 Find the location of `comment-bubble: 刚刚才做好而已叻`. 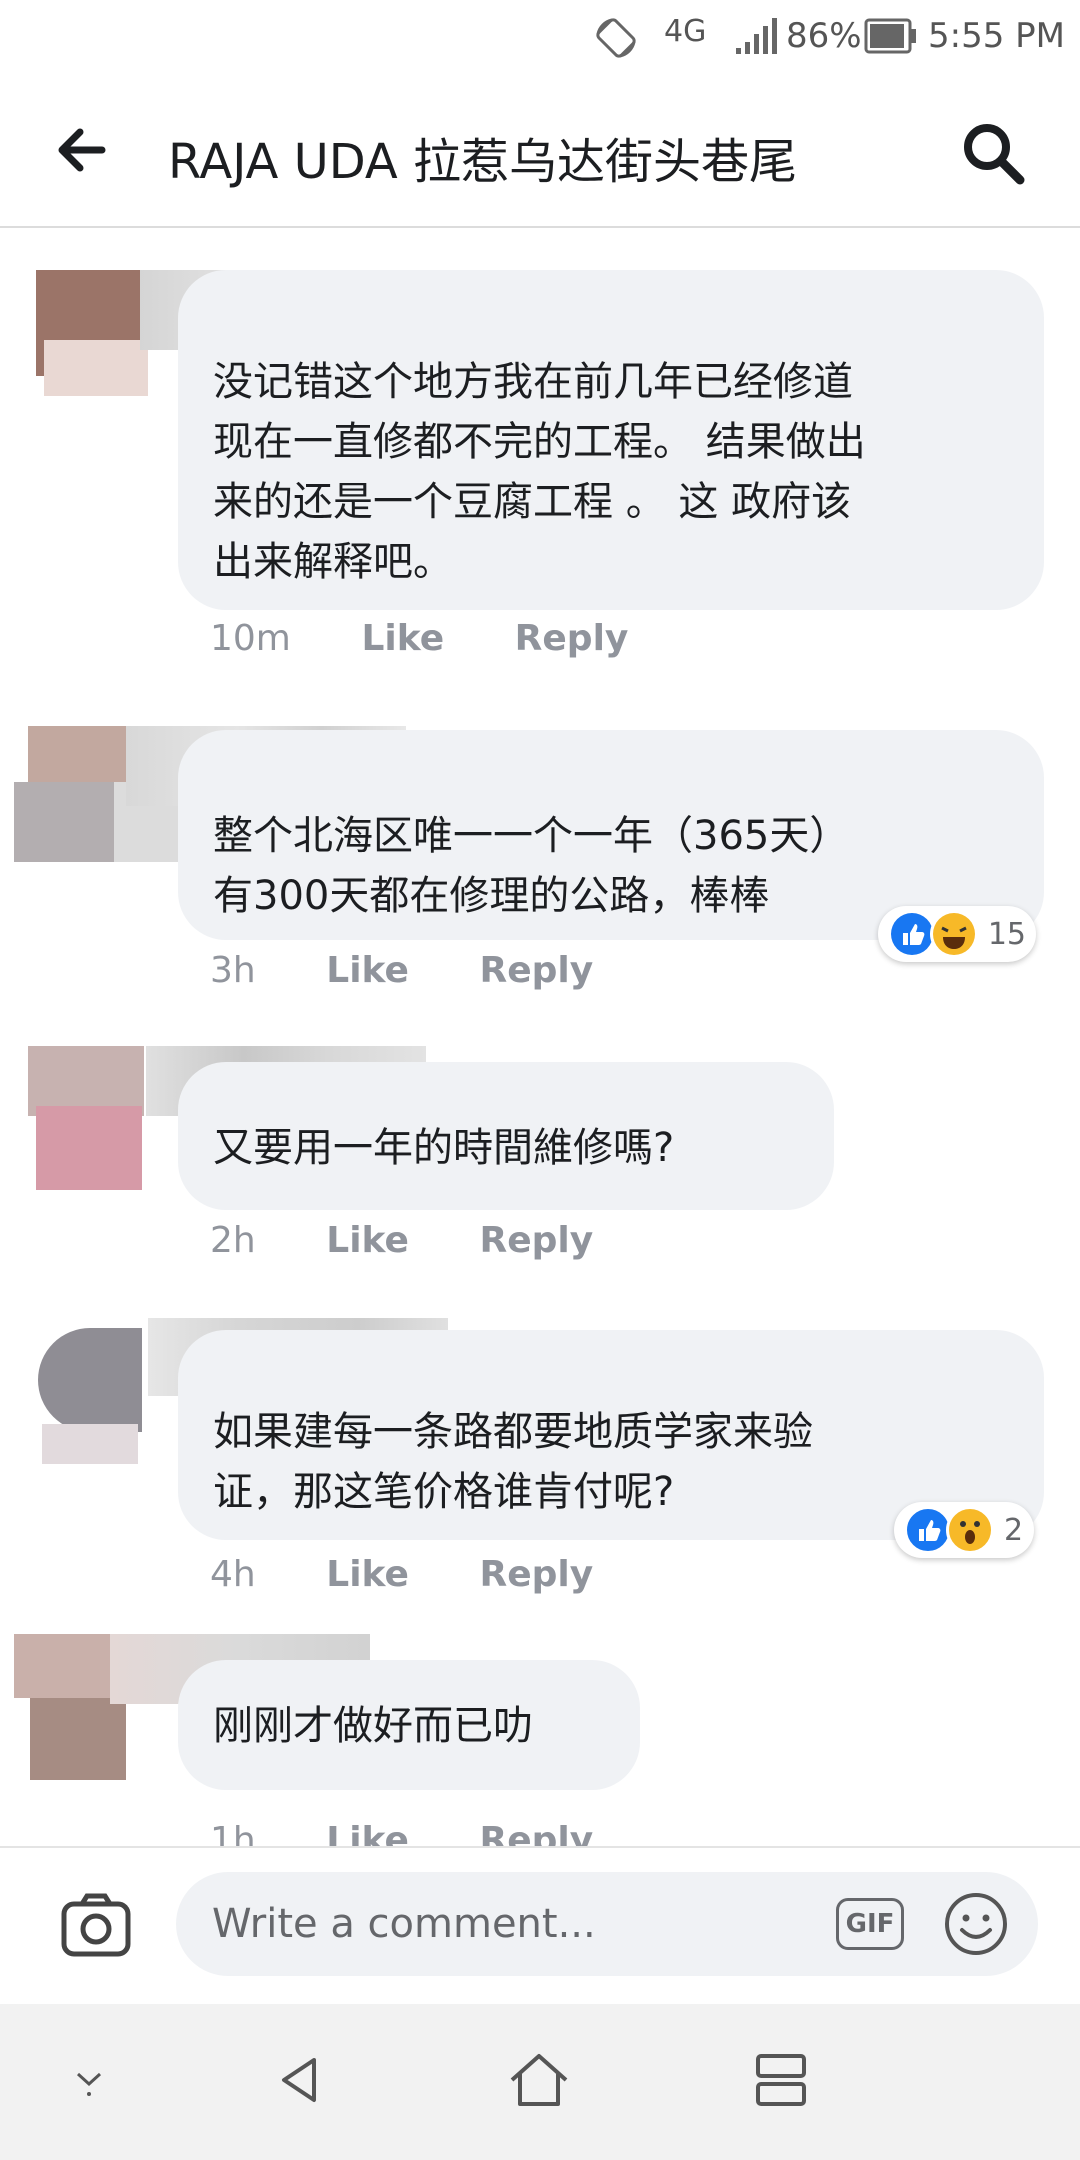

comment-bubble: 刚刚才做好而已叻 is located at coordinates (409, 1725).